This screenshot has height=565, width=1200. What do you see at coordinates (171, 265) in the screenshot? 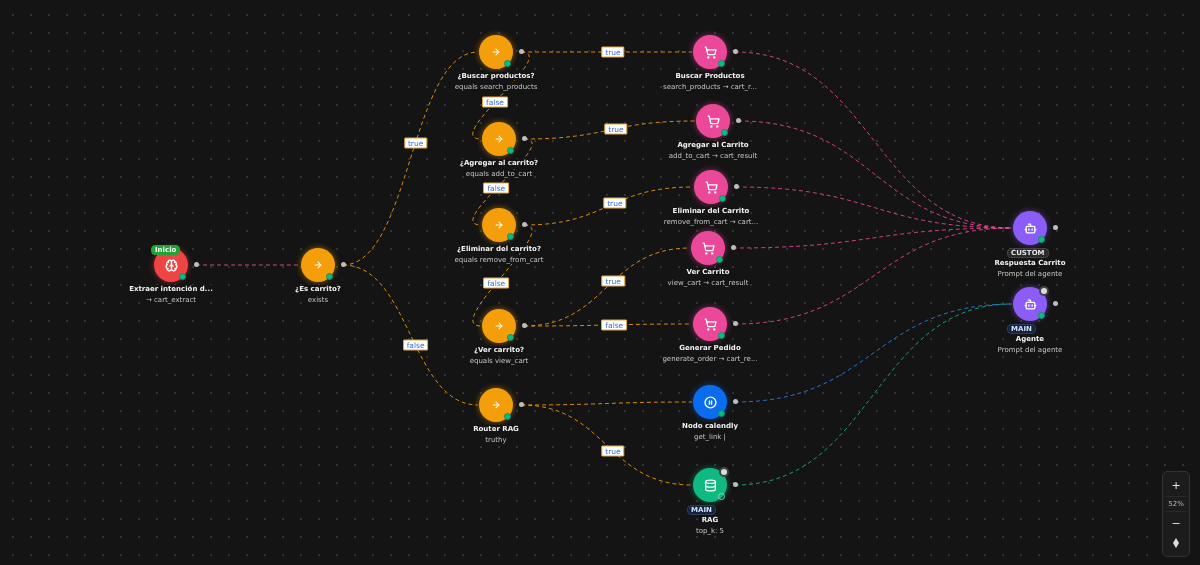
I see `brain-icon` at bounding box center [171, 265].